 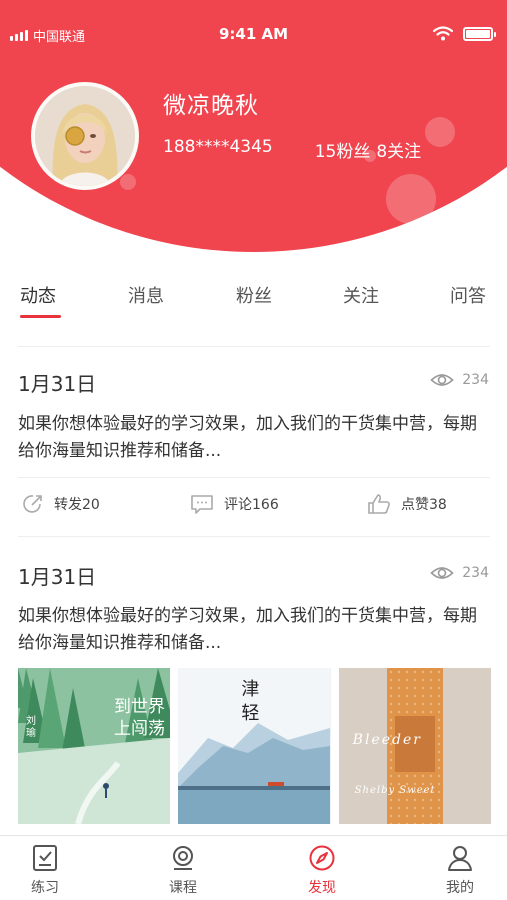 What do you see at coordinates (254, 346) in the screenshot?
I see `tabs-divider` at bounding box center [254, 346].